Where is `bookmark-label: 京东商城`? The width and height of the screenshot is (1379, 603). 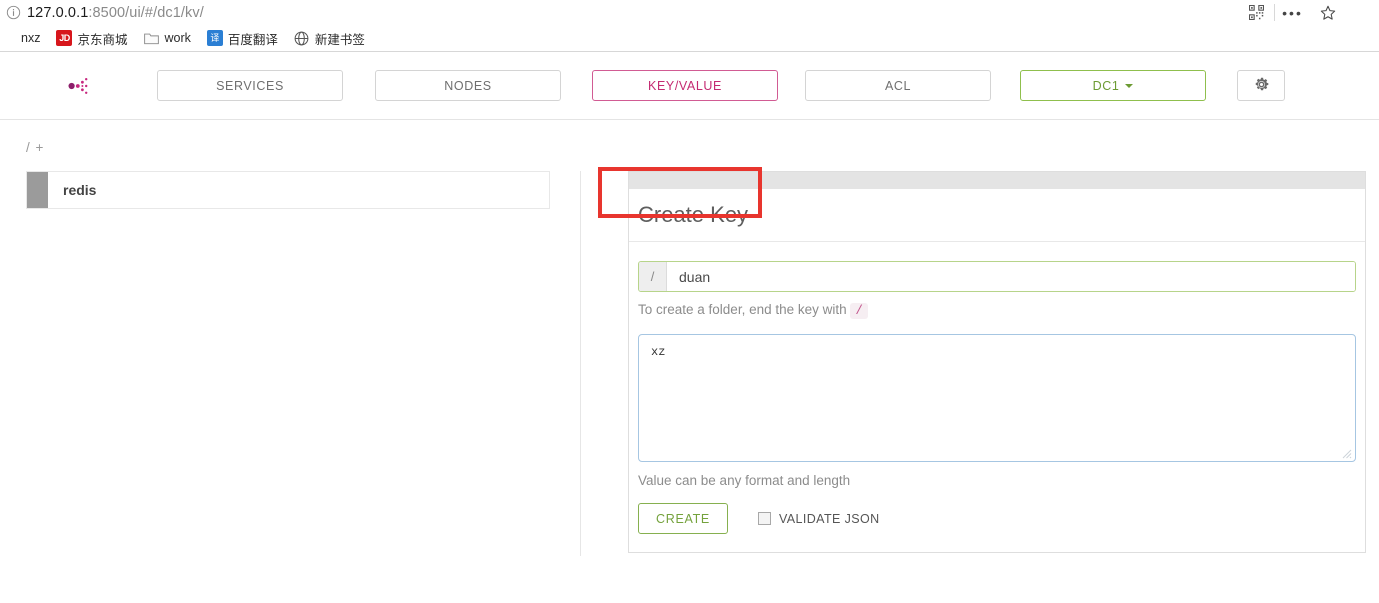 bookmark-label: 京东商城 is located at coordinates (102, 39).